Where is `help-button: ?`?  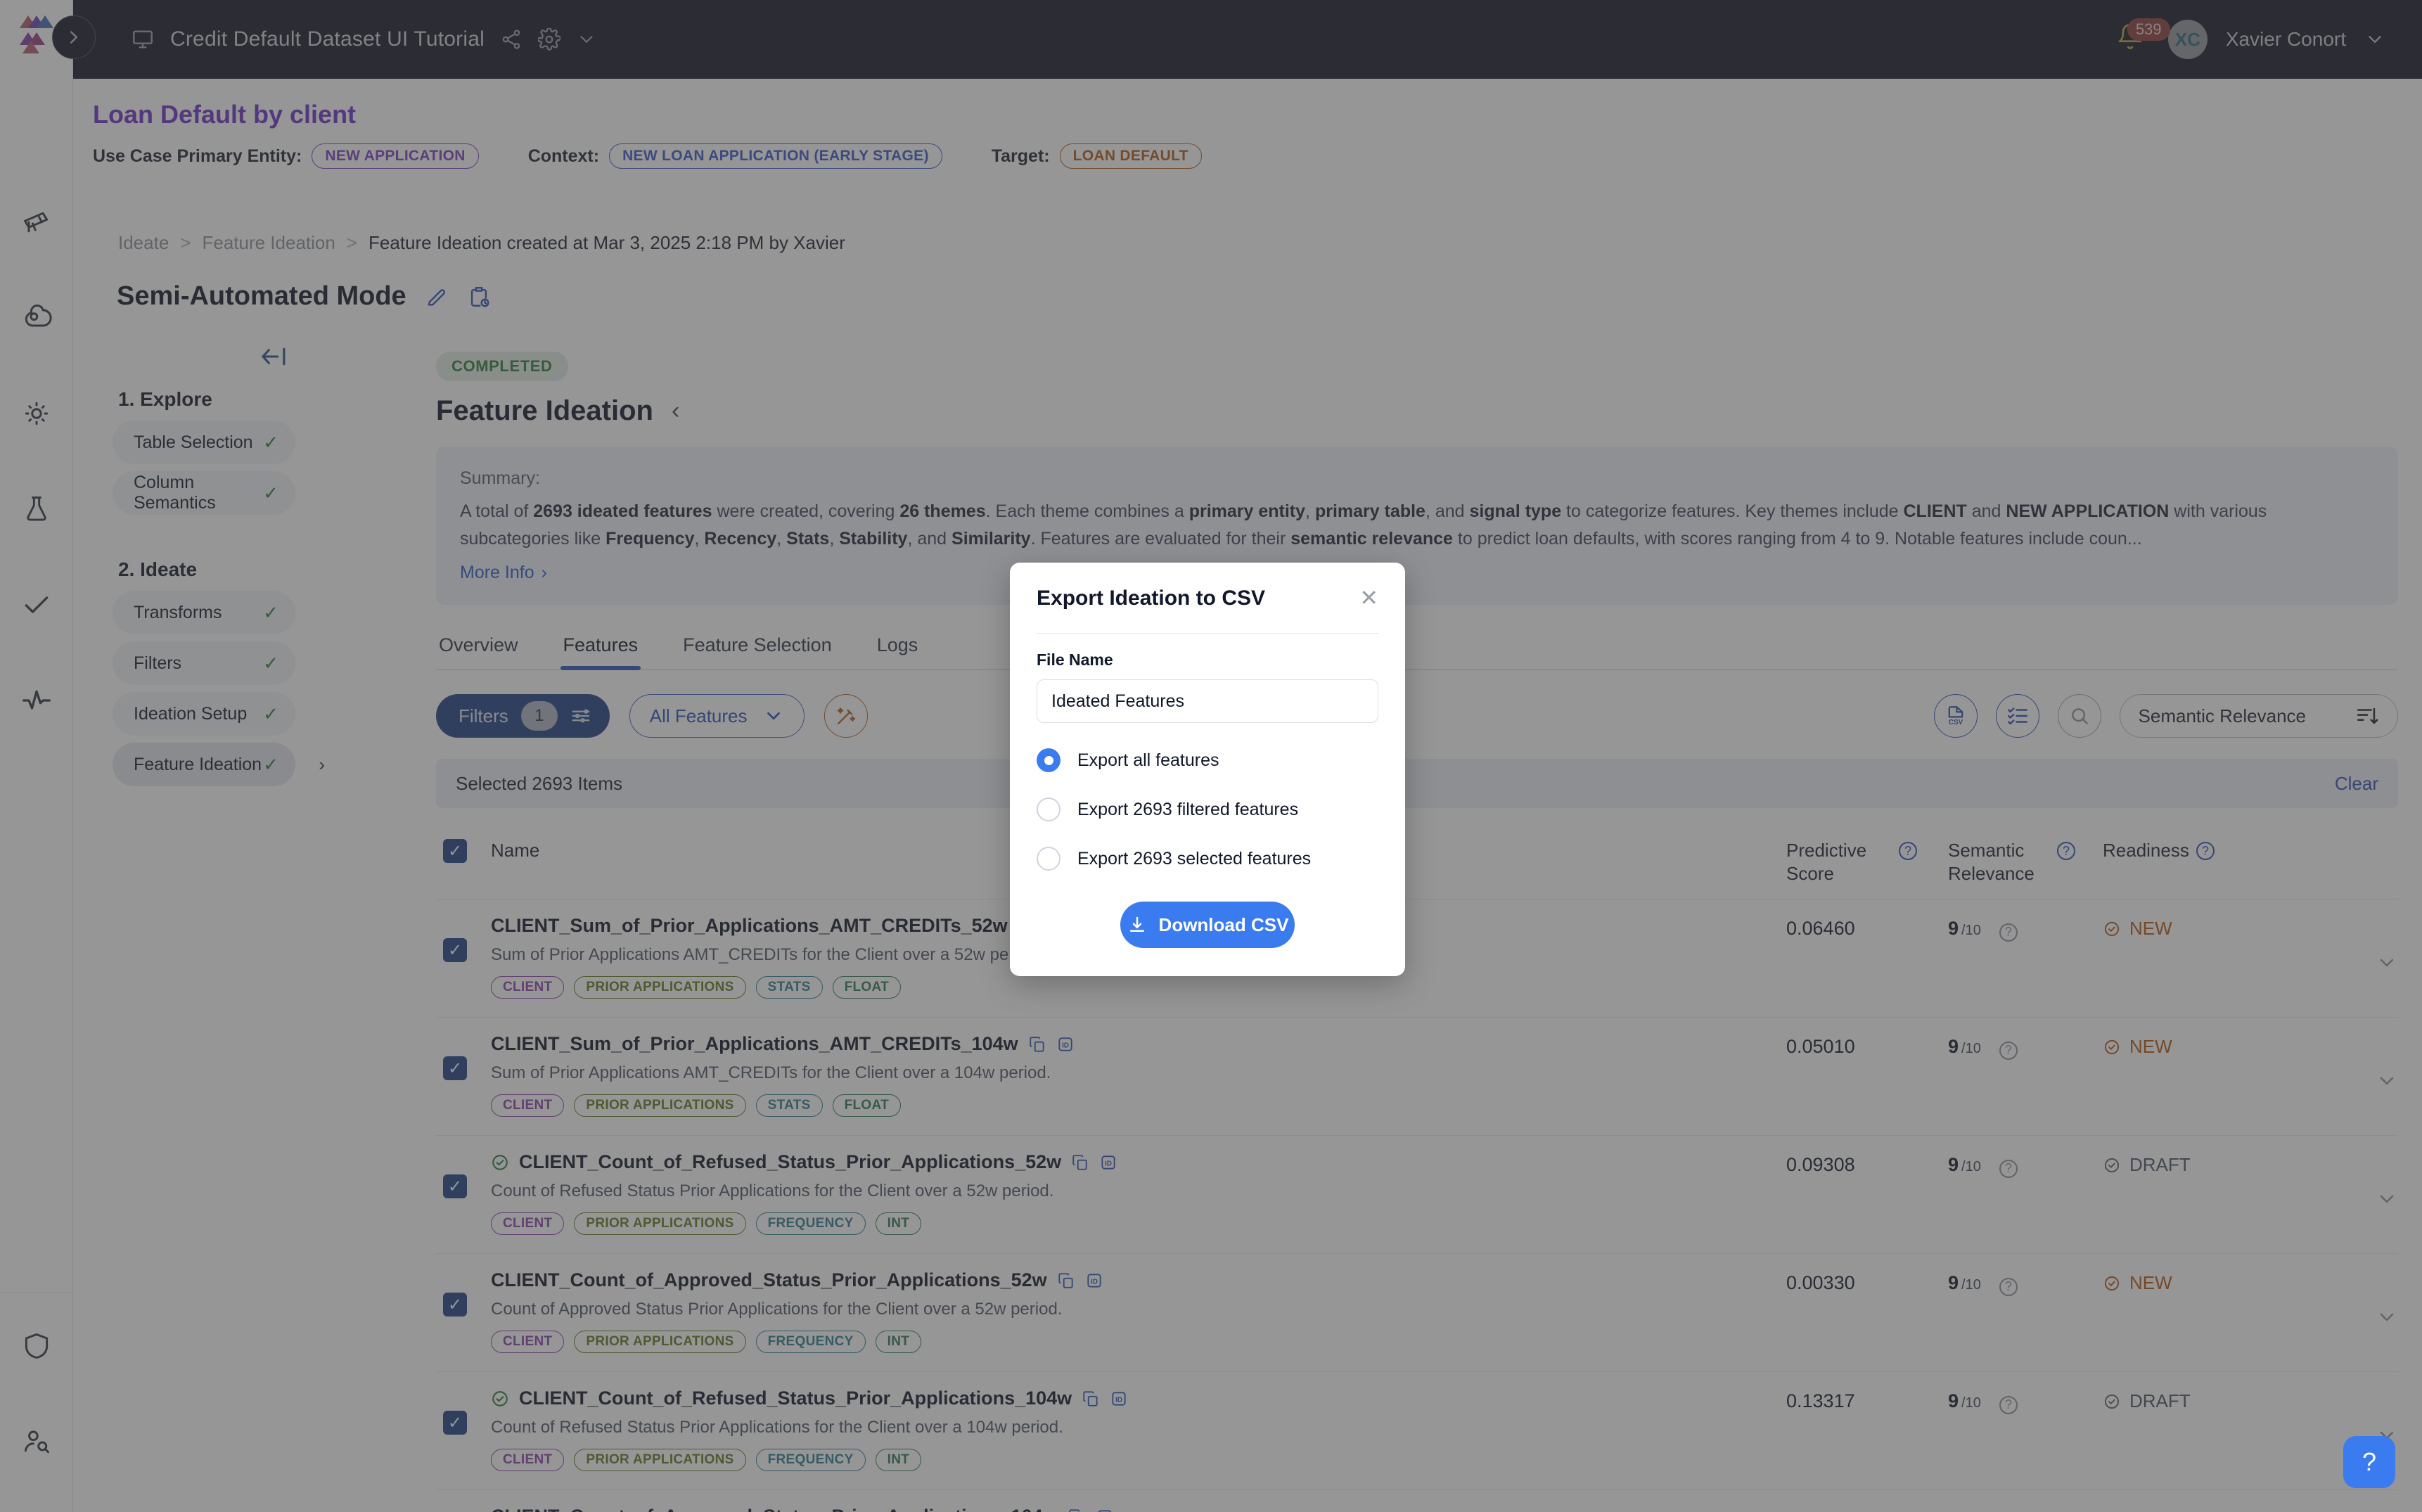
help-button: ? is located at coordinates (2369, 1462).